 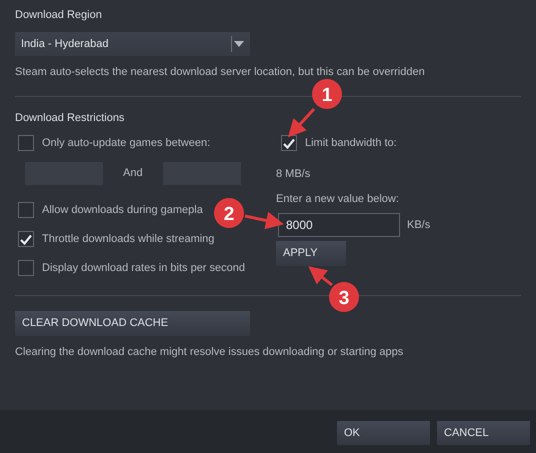 What do you see at coordinates (229, 213) in the screenshot?
I see `callout-marker: 2` at bounding box center [229, 213].